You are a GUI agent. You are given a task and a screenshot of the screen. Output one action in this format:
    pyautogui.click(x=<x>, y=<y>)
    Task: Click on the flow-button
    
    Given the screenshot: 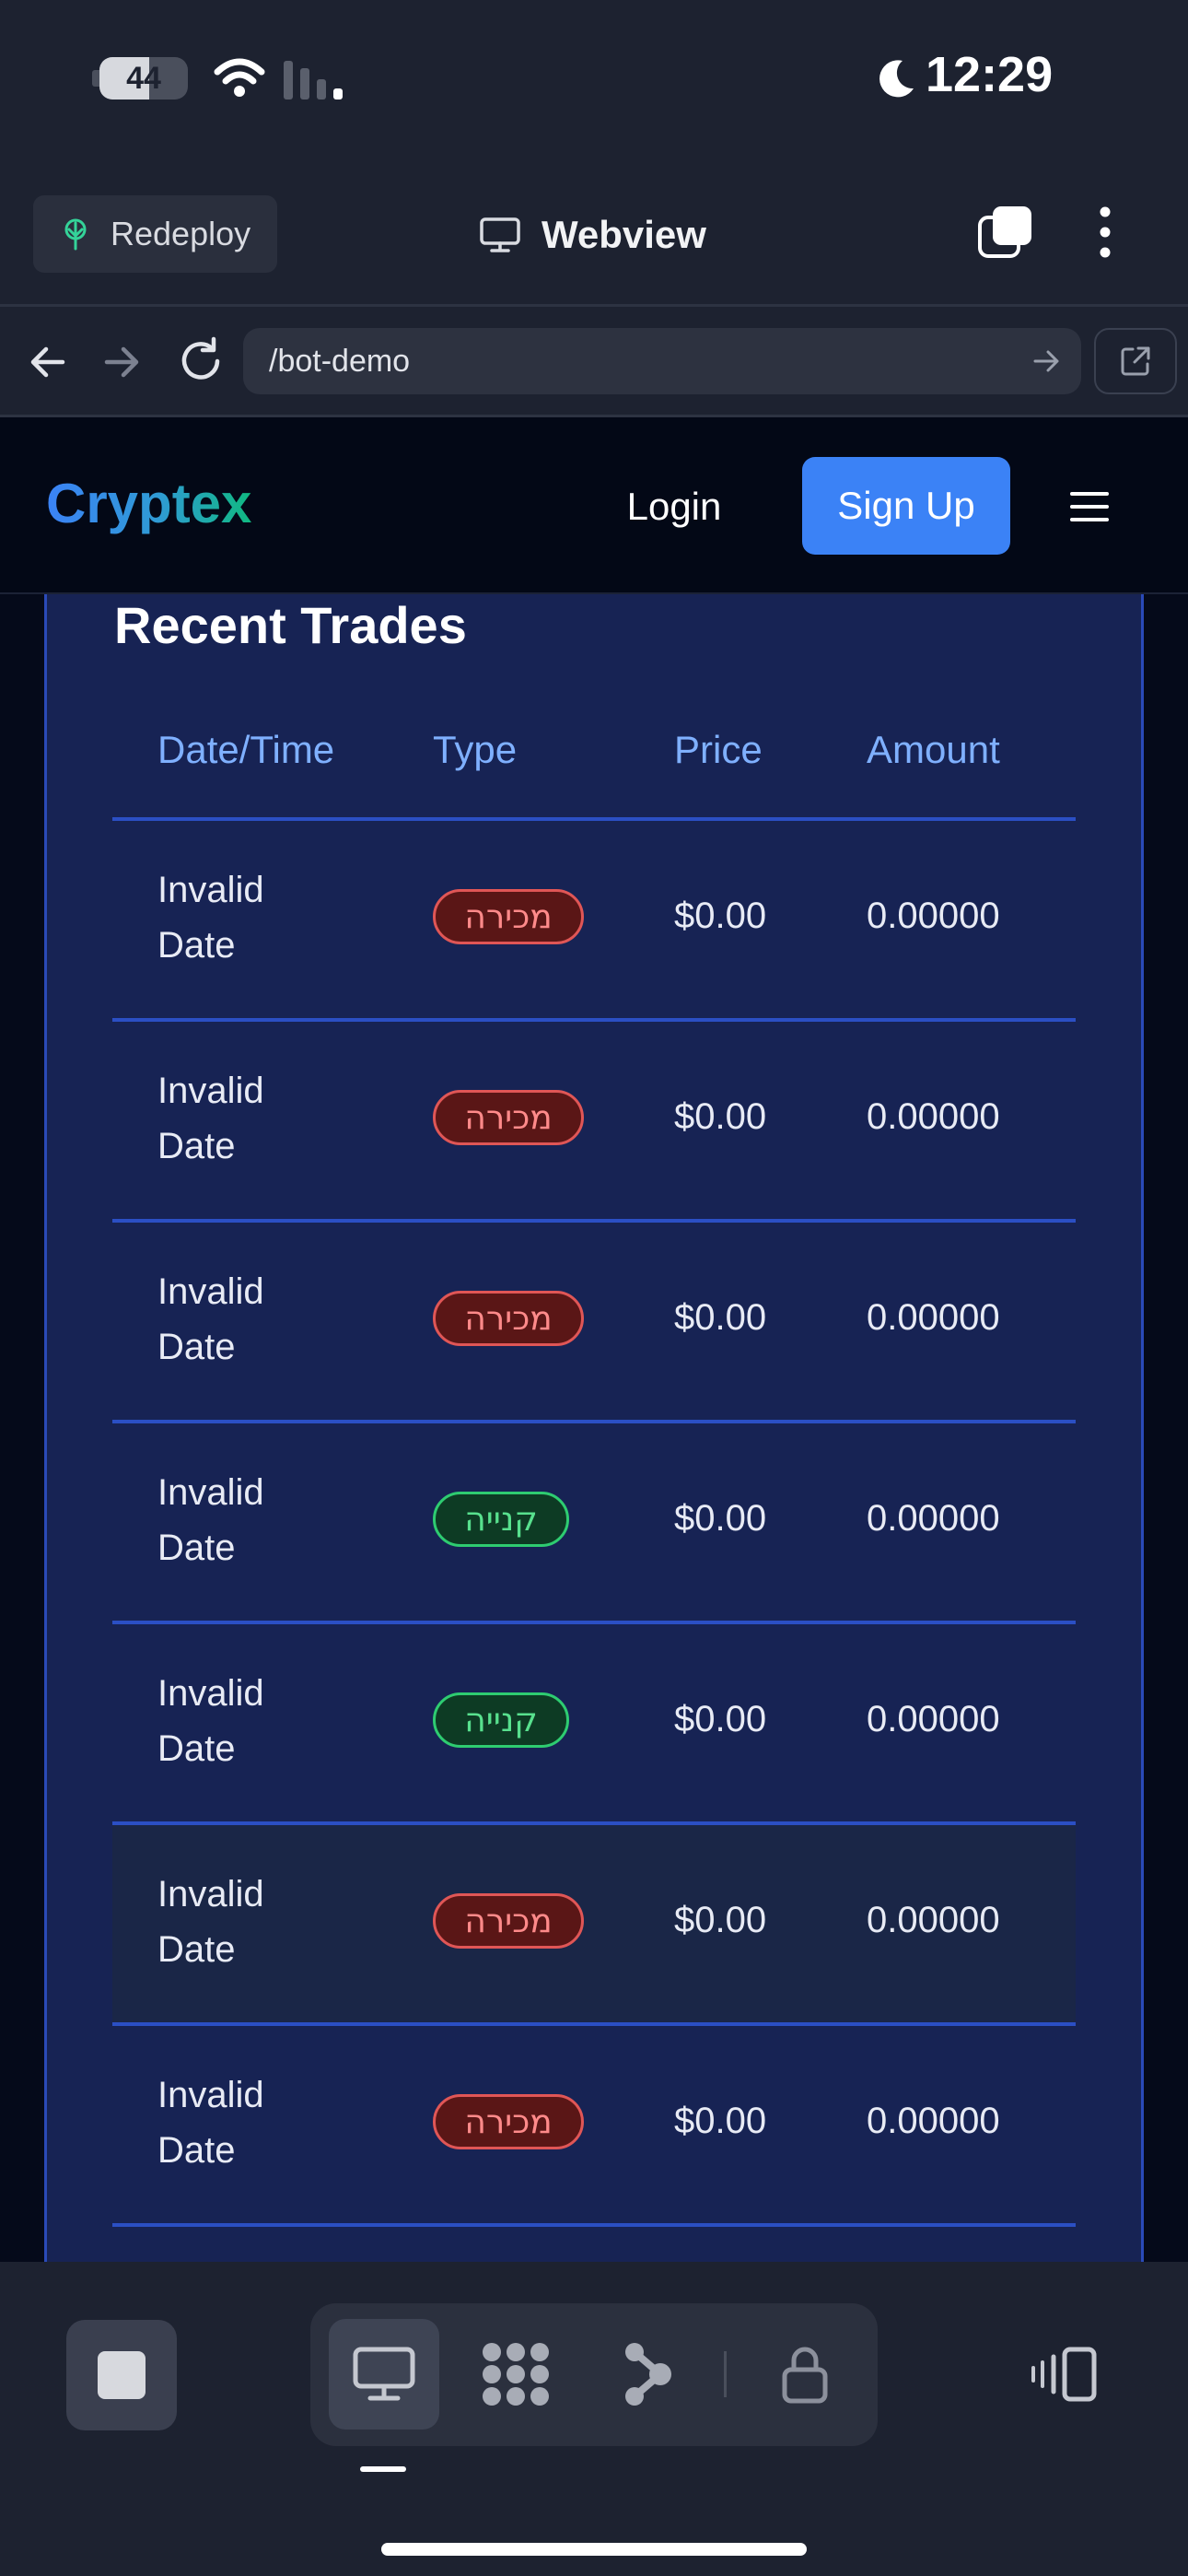 What is the action you would take?
    pyautogui.click(x=647, y=2374)
    